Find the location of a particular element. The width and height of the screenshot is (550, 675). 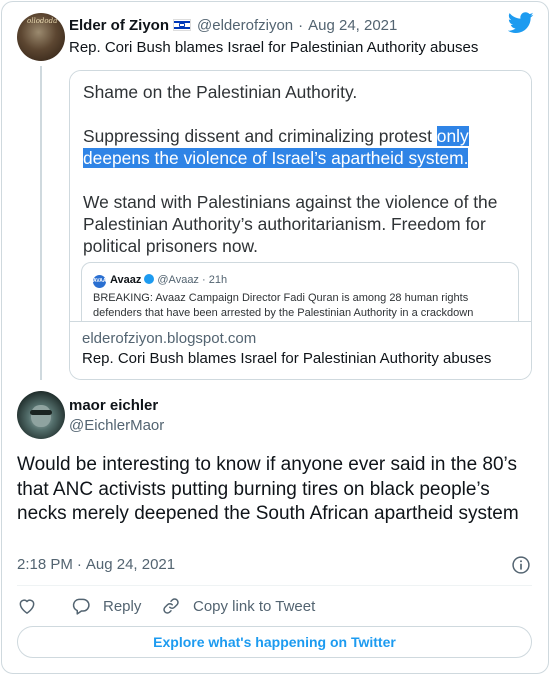

parent-tweet-header: Elder of Ziyon @elderofziyon · Aug 24, 2021 is located at coordinates (233, 26).